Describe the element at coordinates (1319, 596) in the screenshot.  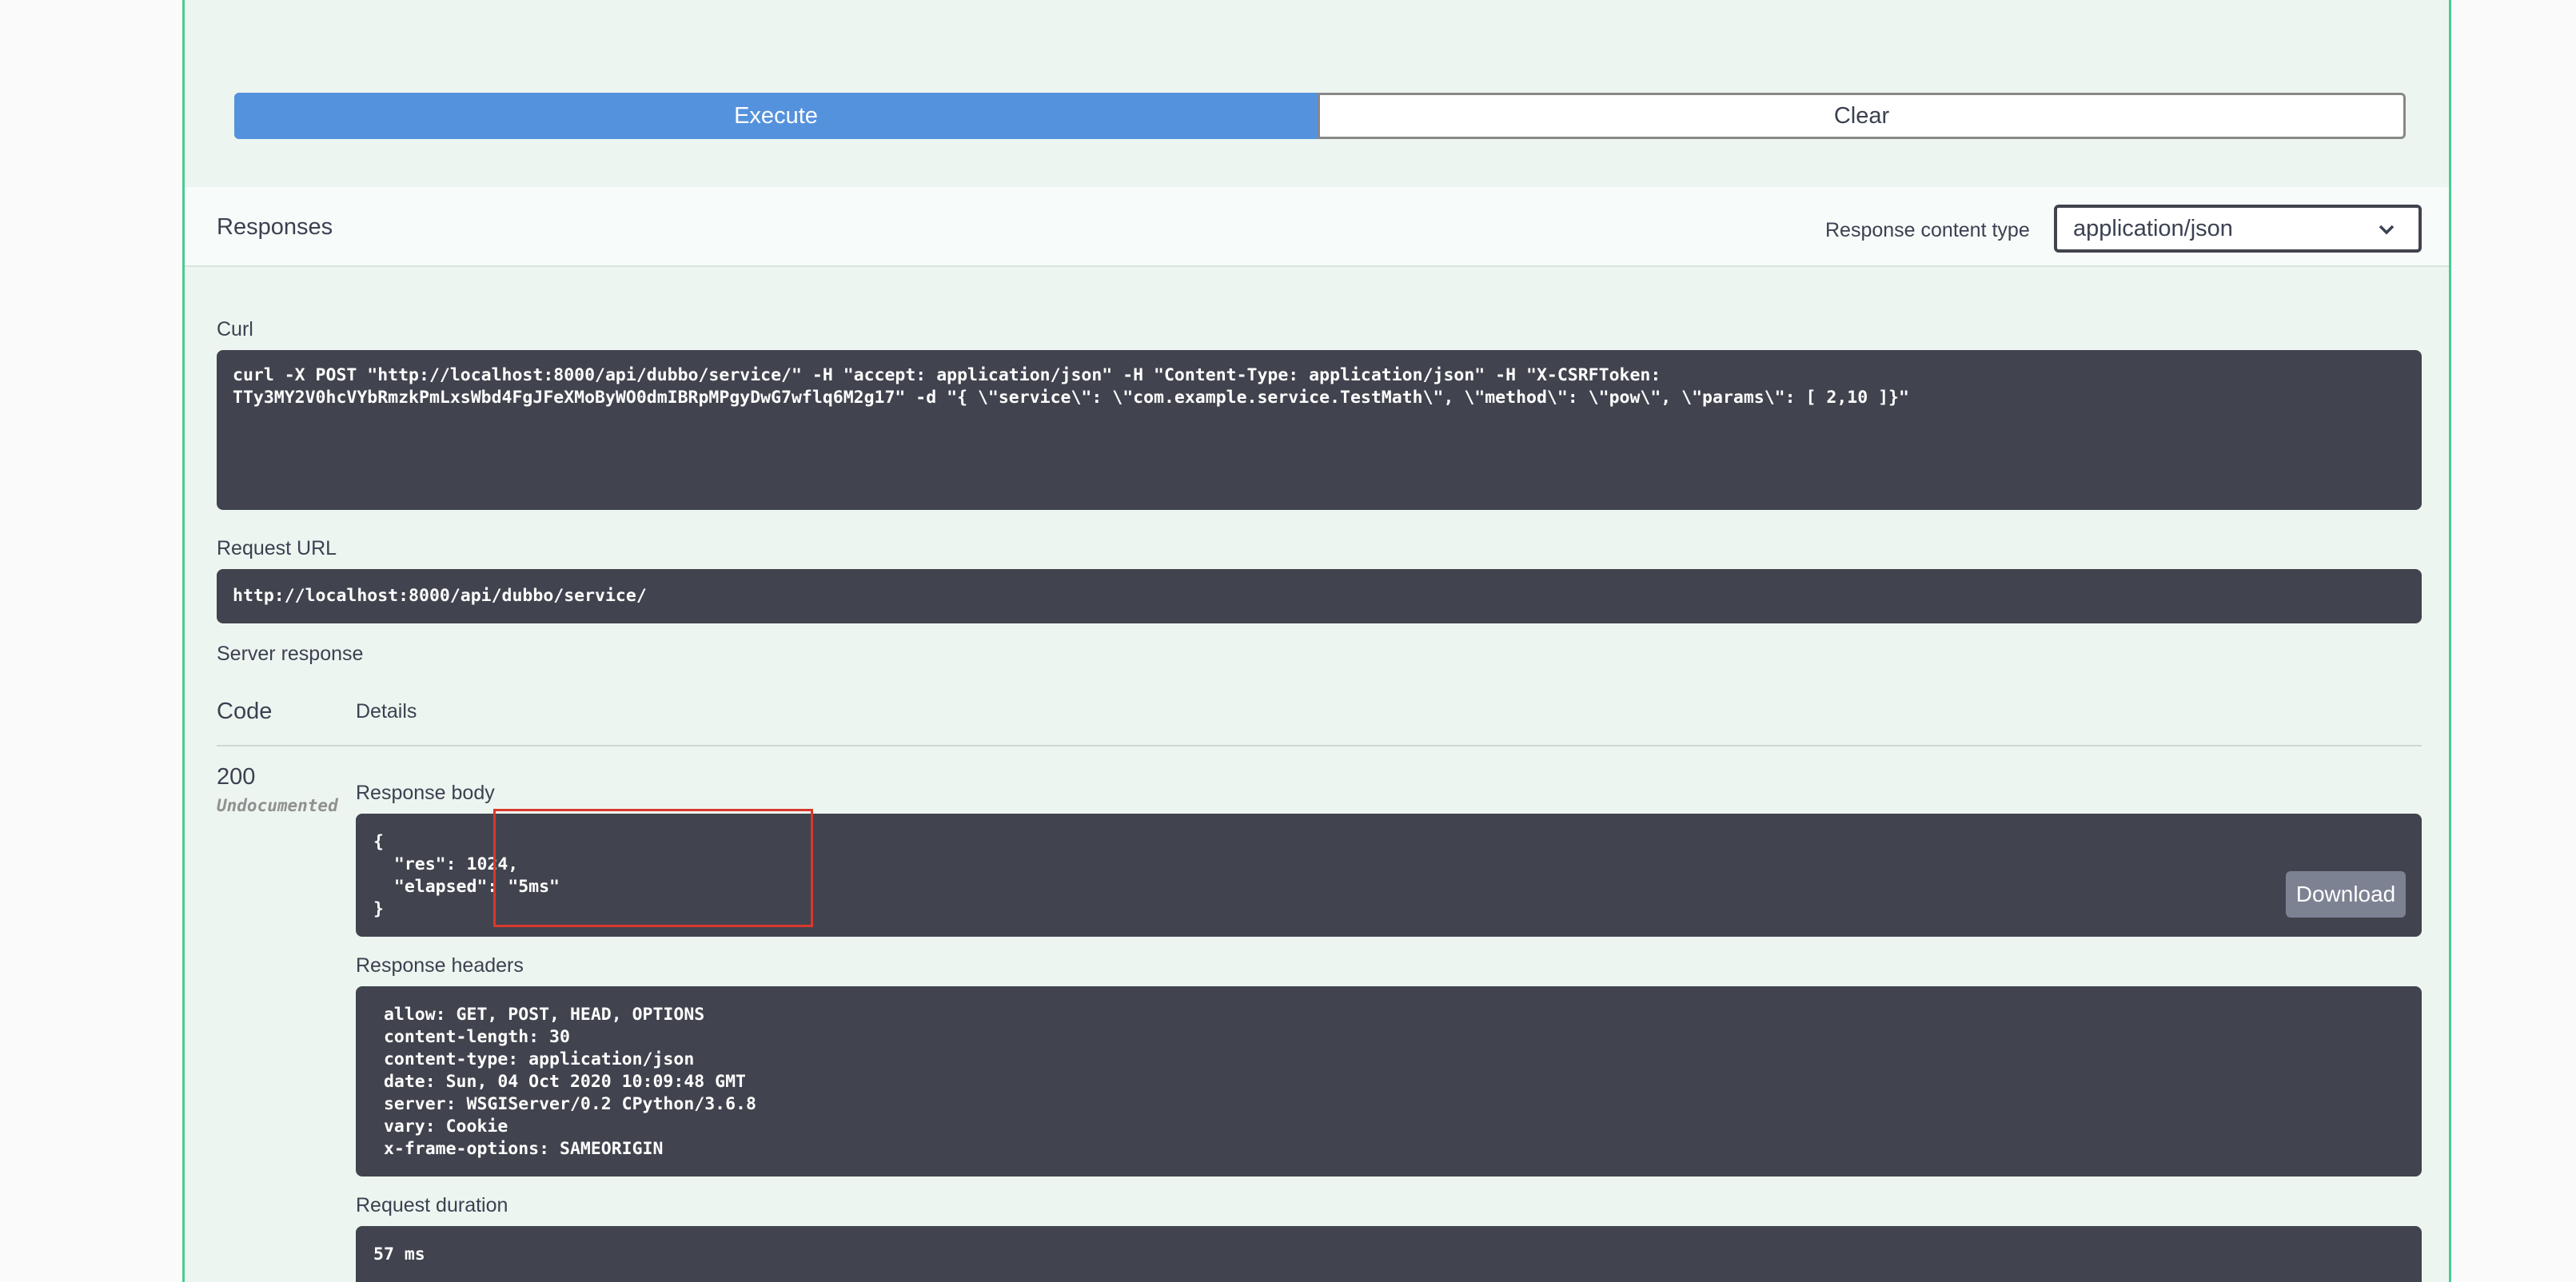
I see `request-url-value: http://localhost:8000/api/dubbo/service/` at that location.